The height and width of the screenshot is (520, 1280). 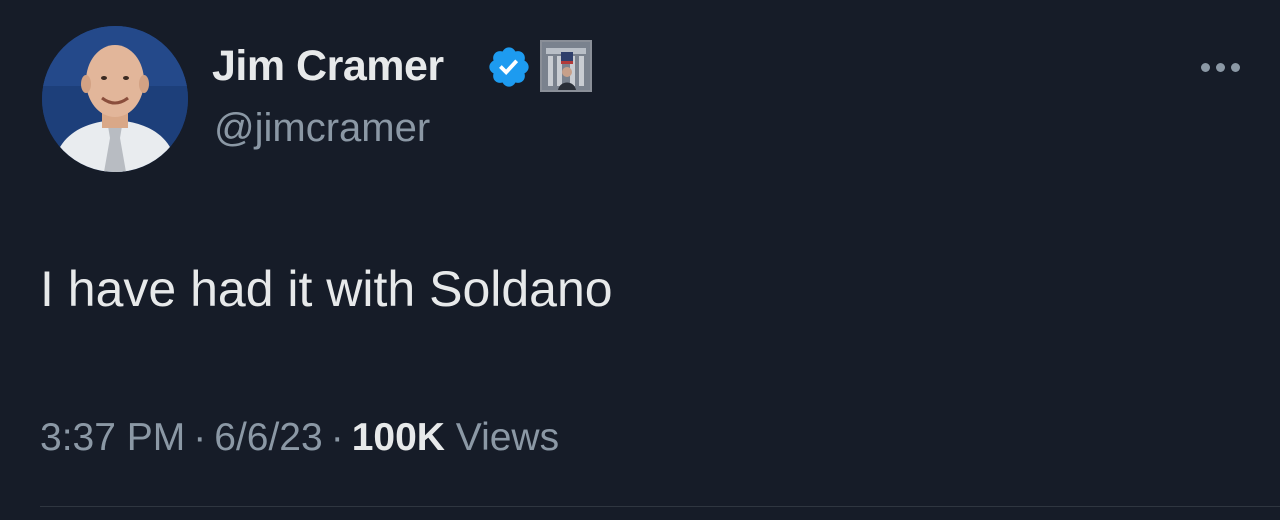 I want to click on views-count: 100K, so click(x=398, y=437).